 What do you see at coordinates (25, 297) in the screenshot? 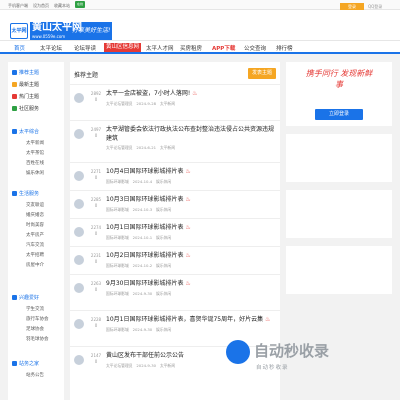
I see `sidebar-group-hobbies: 兴趣爱好` at bounding box center [25, 297].